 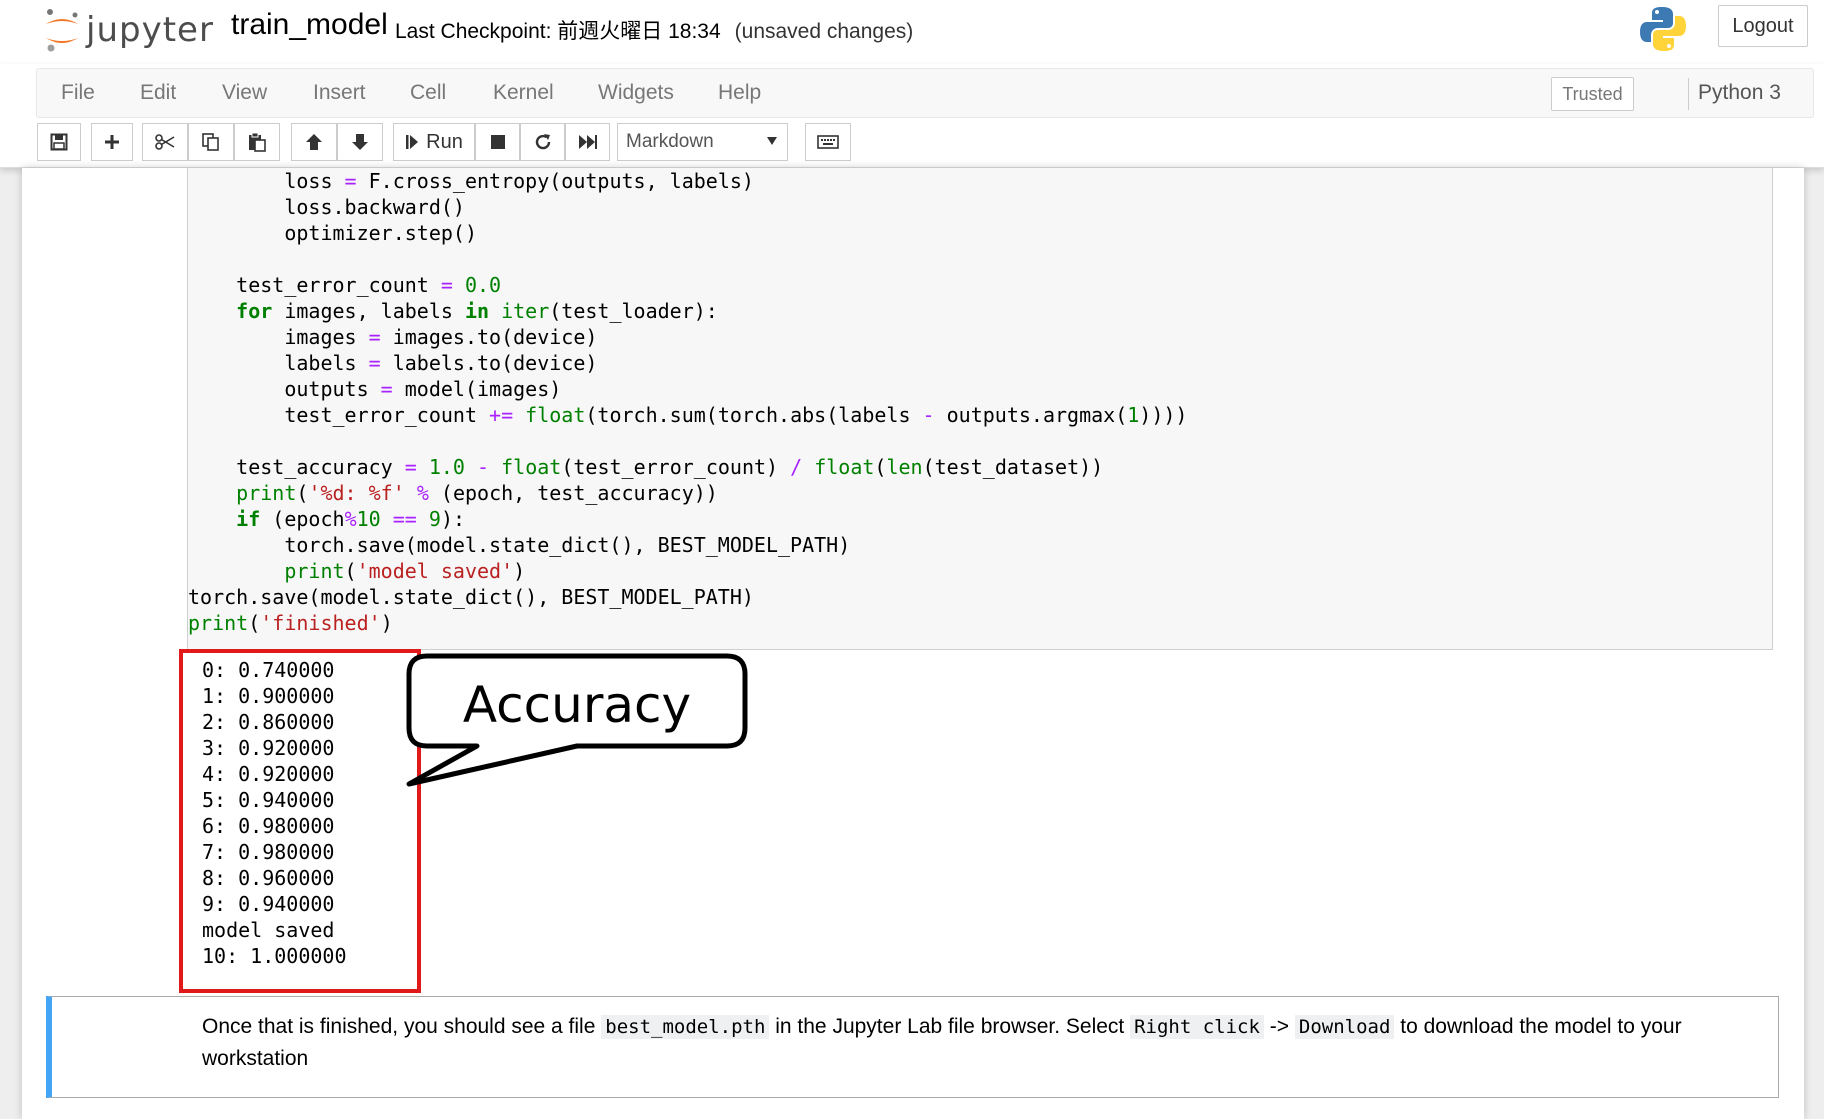 I want to click on output-line: 8: 0.960000, so click(x=268, y=878).